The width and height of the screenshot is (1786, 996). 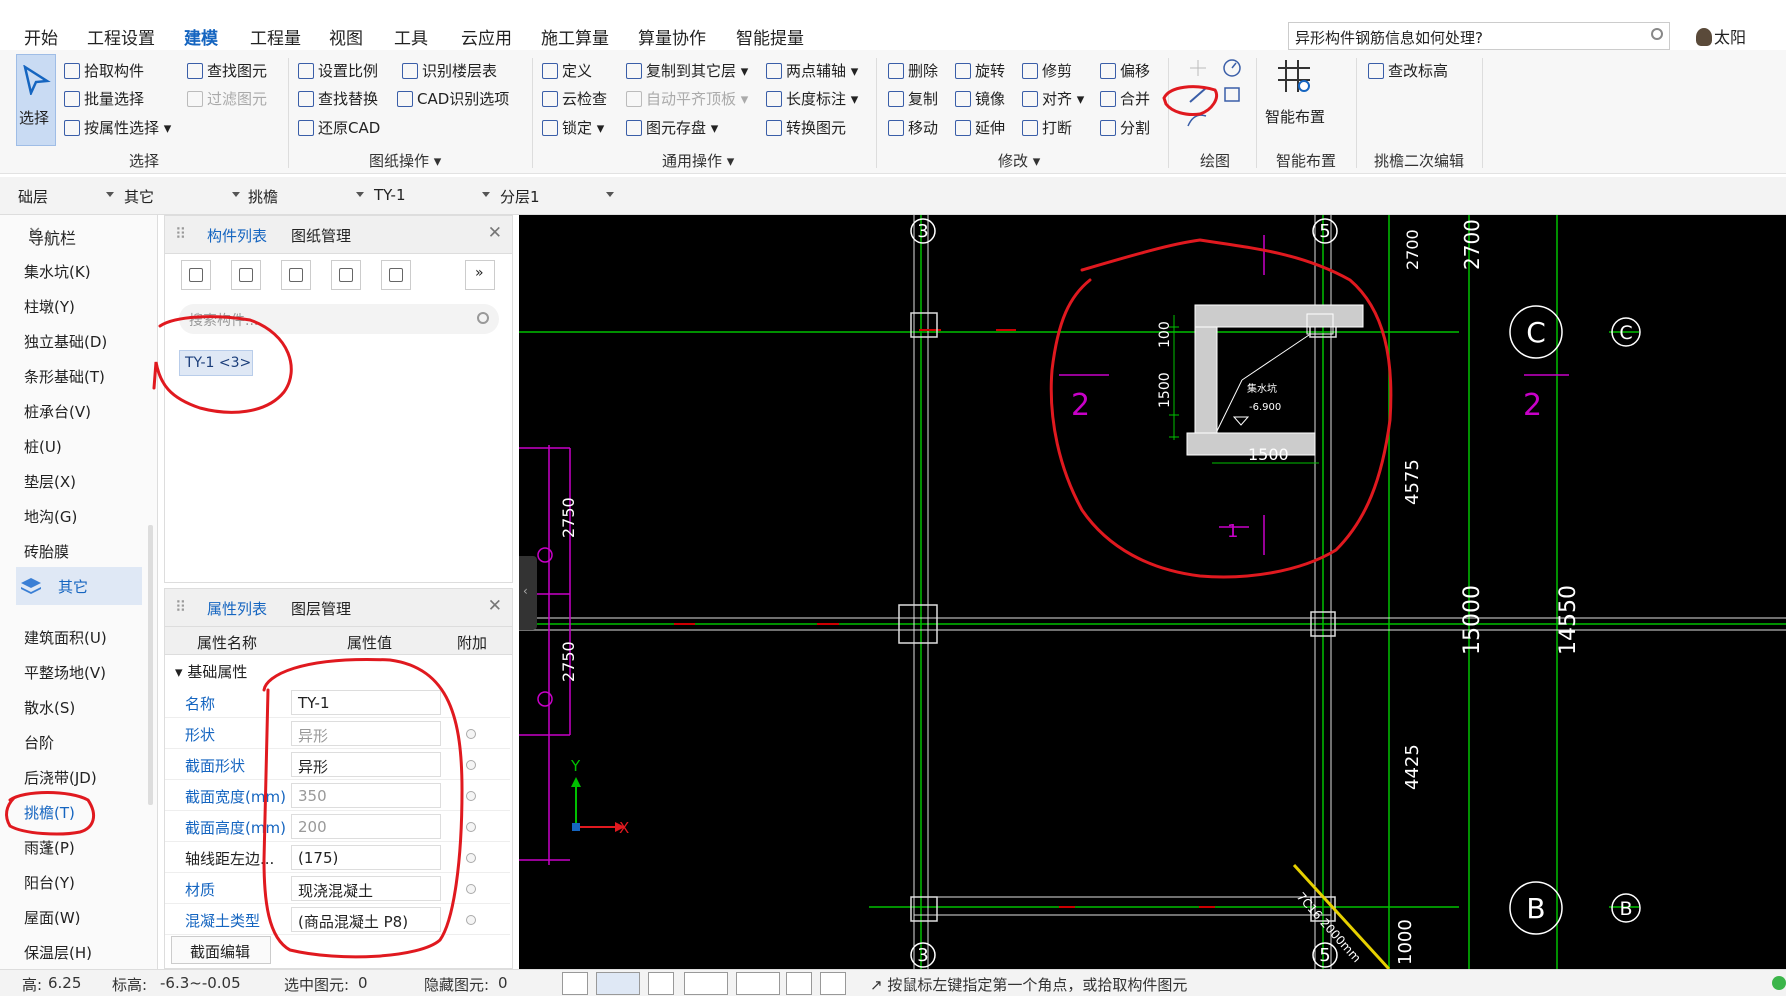 What do you see at coordinates (321, 608) in the screenshot?
I see `tab-layer-management: 图层管理` at bounding box center [321, 608].